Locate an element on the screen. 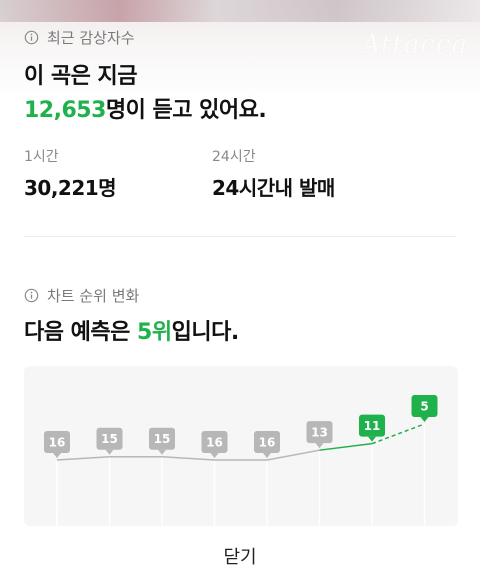 This screenshot has width=480, height=581. listeners-headline-suffix: 명이 듣고 있어요. is located at coordinates (186, 110).